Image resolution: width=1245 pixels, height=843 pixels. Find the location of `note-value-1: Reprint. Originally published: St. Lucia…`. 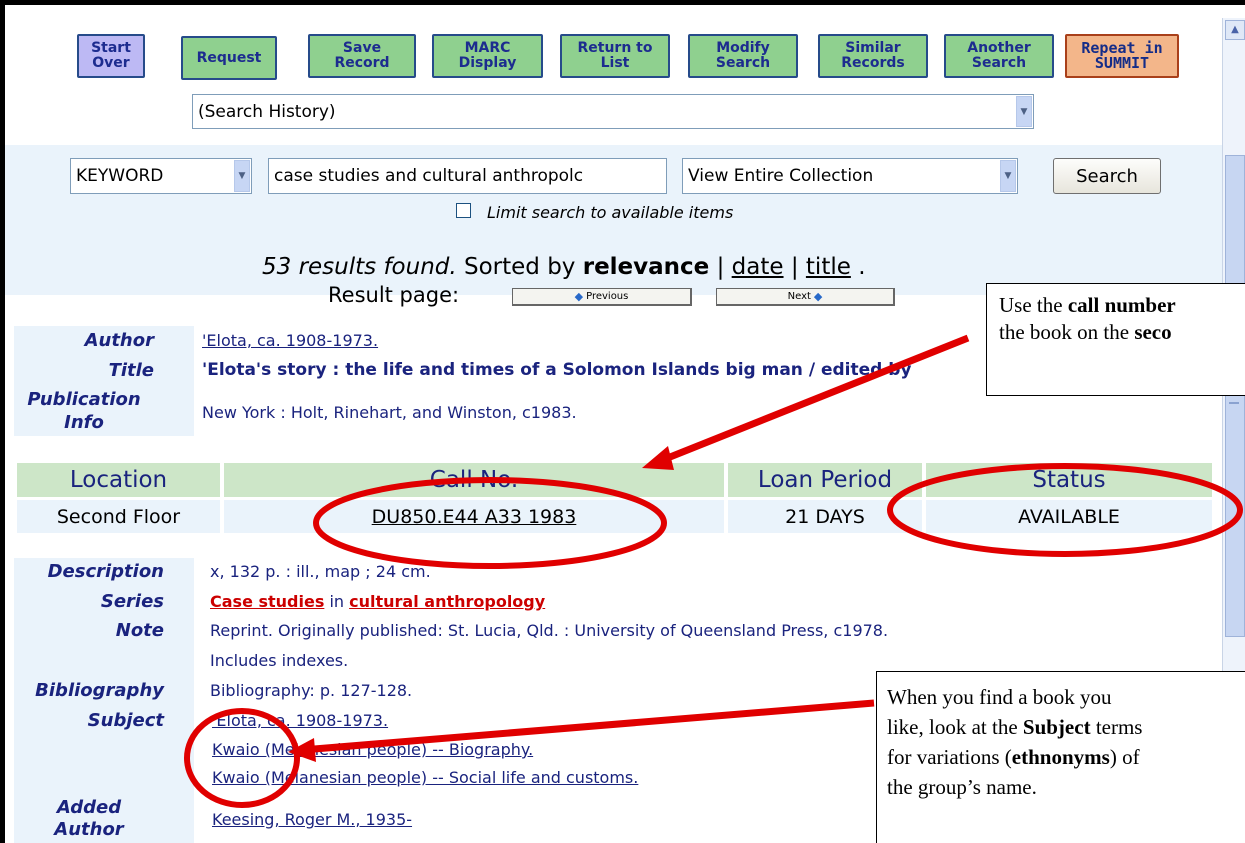

note-value-1: Reprint. Originally published: St. Lucia… is located at coordinates (549, 630).